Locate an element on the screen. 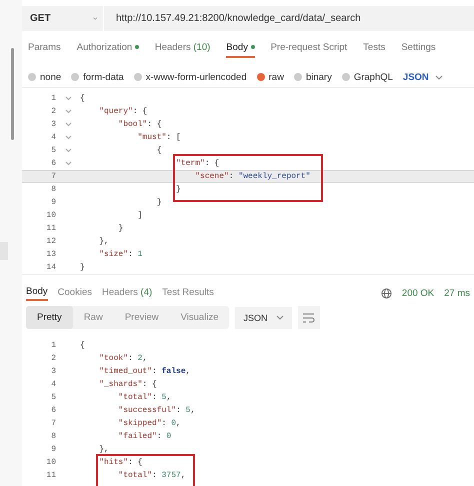 Image resolution: width=474 pixels, height=486 pixels. response-tab: Test Results is located at coordinates (188, 293).